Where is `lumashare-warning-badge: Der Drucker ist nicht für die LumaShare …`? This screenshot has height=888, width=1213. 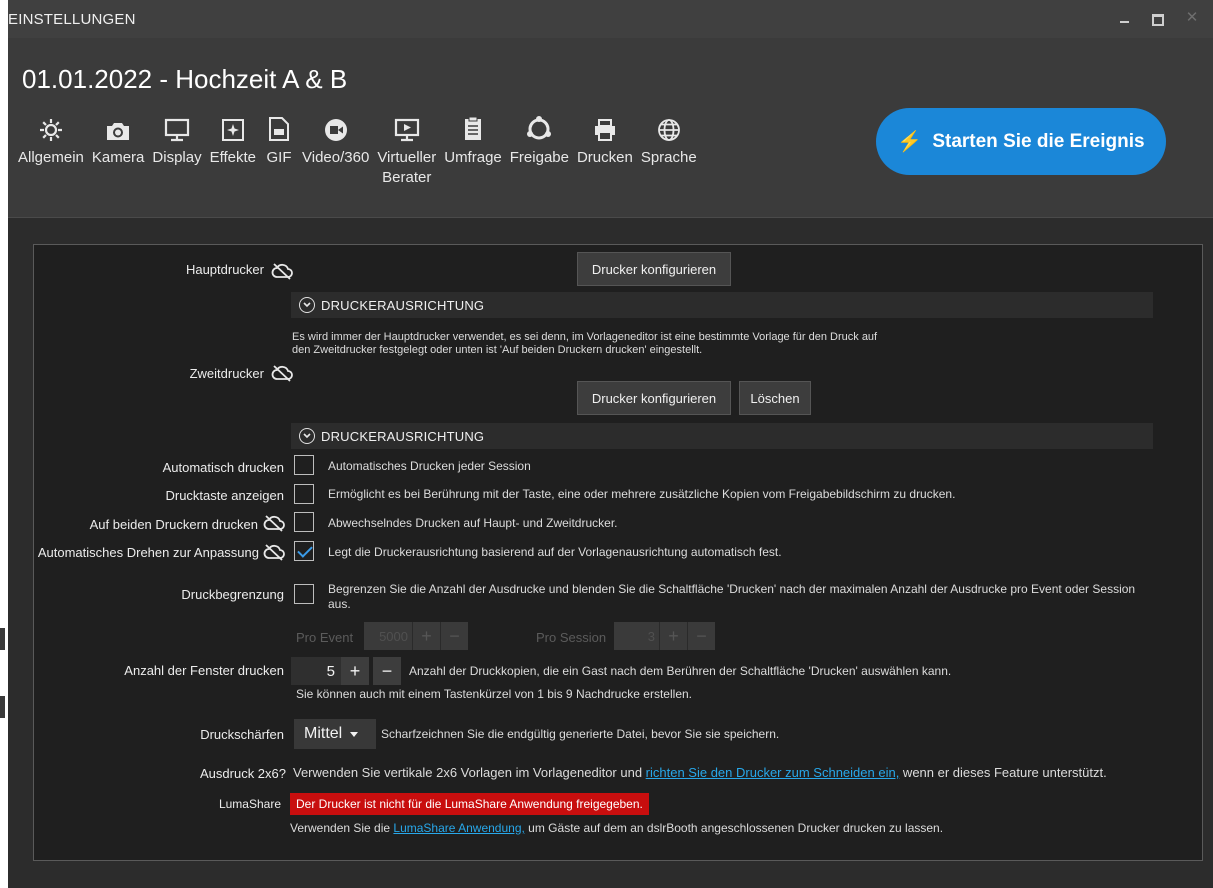
lumashare-warning-badge: Der Drucker ist nicht für die LumaShare … is located at coordinates (469, 804).